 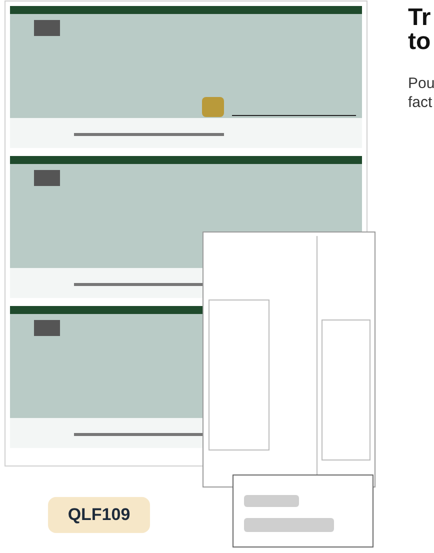 I want to click on product-heading: Tr to, so click(x=420, y=30).